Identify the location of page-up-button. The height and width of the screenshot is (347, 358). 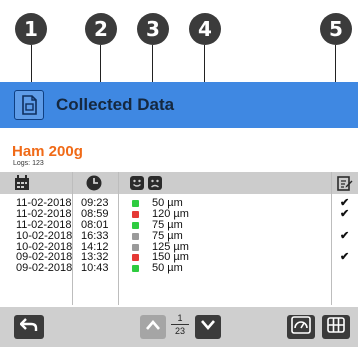
(153, 327).